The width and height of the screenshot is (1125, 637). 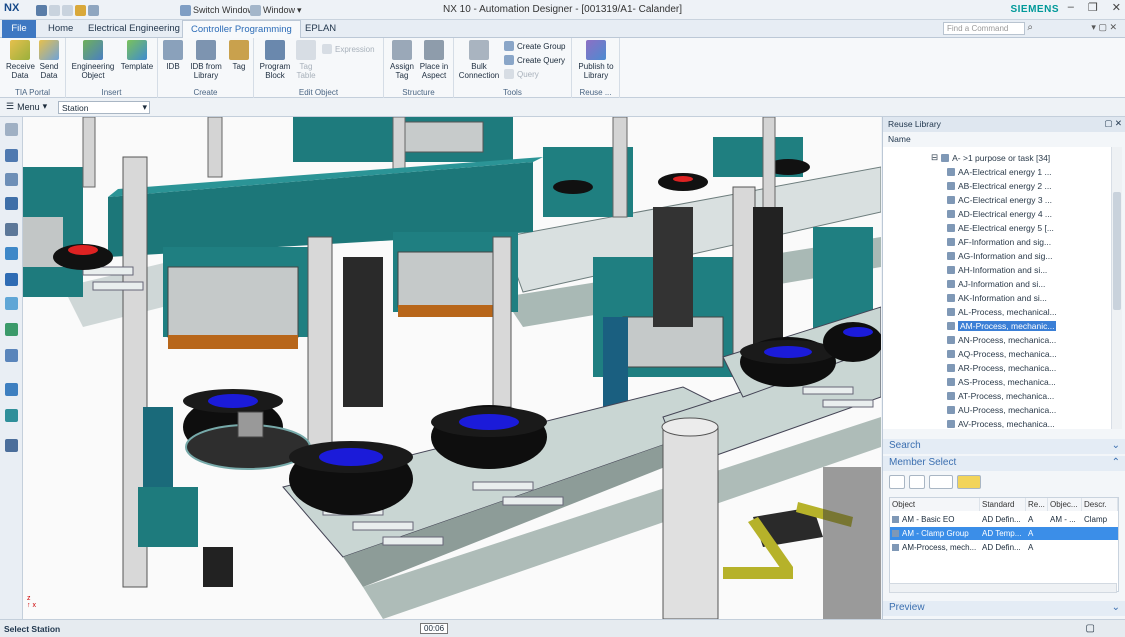 What do you see at coordinates (205, 92) in the screenshot?
I see `group-label: Create` at bounding box center [205, 92].